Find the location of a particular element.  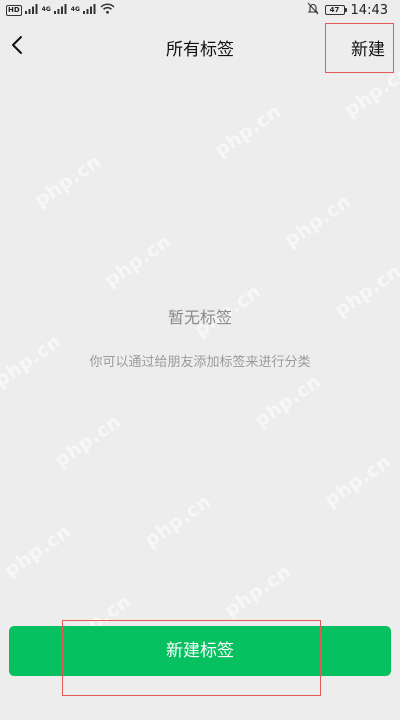

empty-state-description: 你可以通过给朋友添加标签来进行分类 is located at coordinates (200, 362).